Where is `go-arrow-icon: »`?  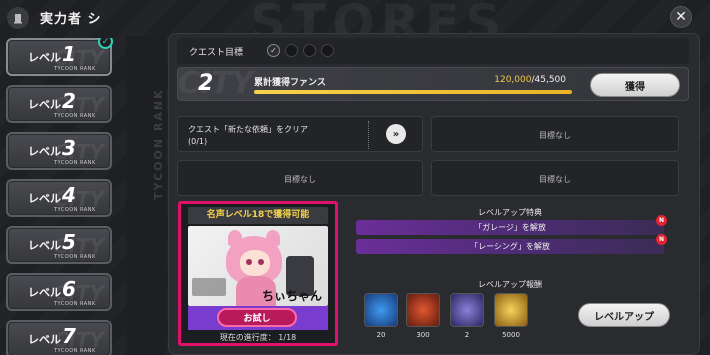 go-arrow-icon: » is located at coordinates (396, 134).